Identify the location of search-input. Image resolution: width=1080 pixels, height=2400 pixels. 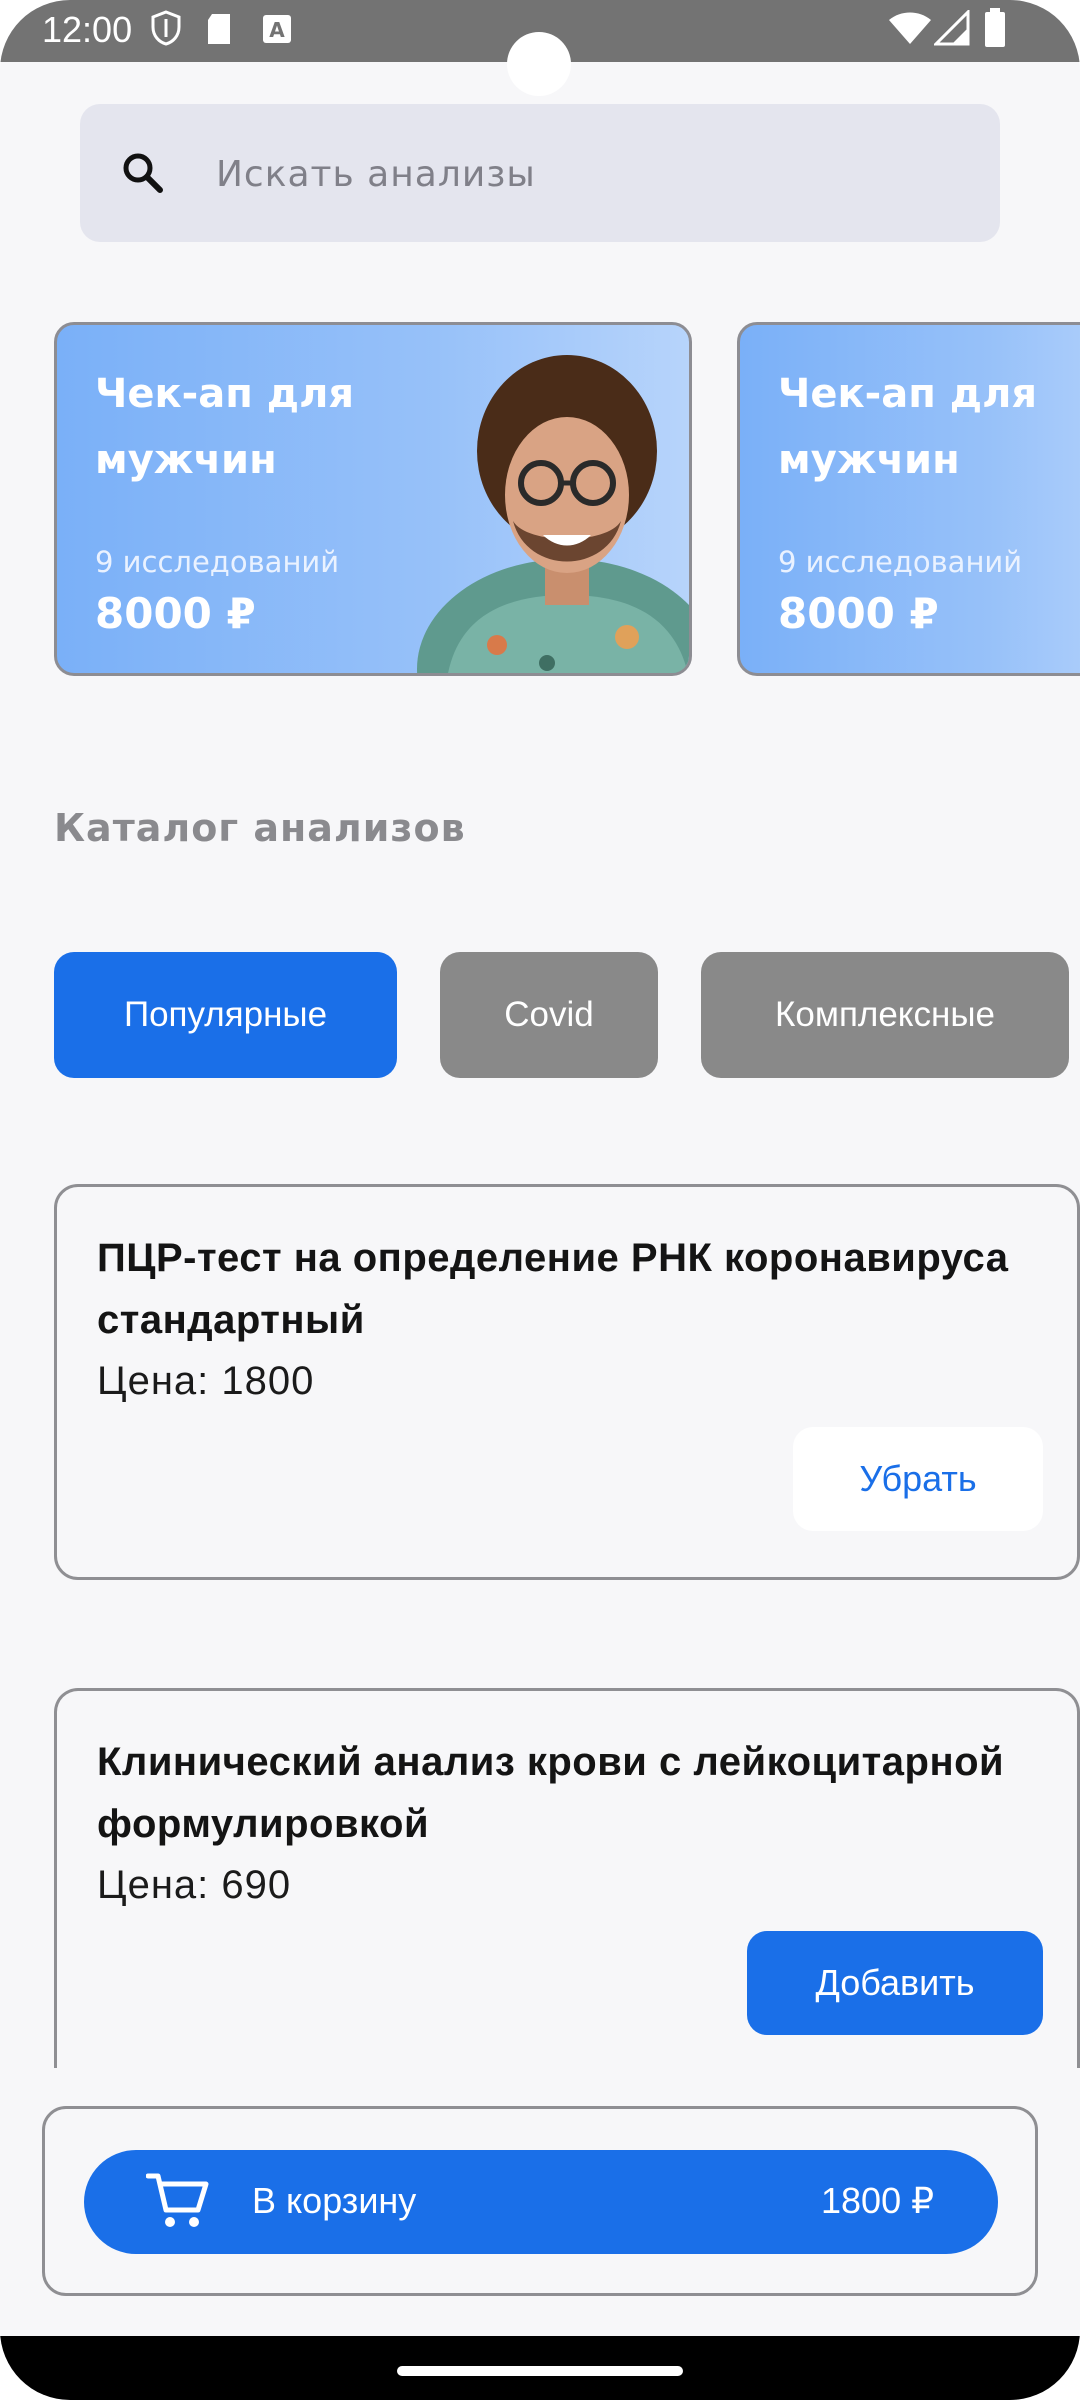
(566, 174).